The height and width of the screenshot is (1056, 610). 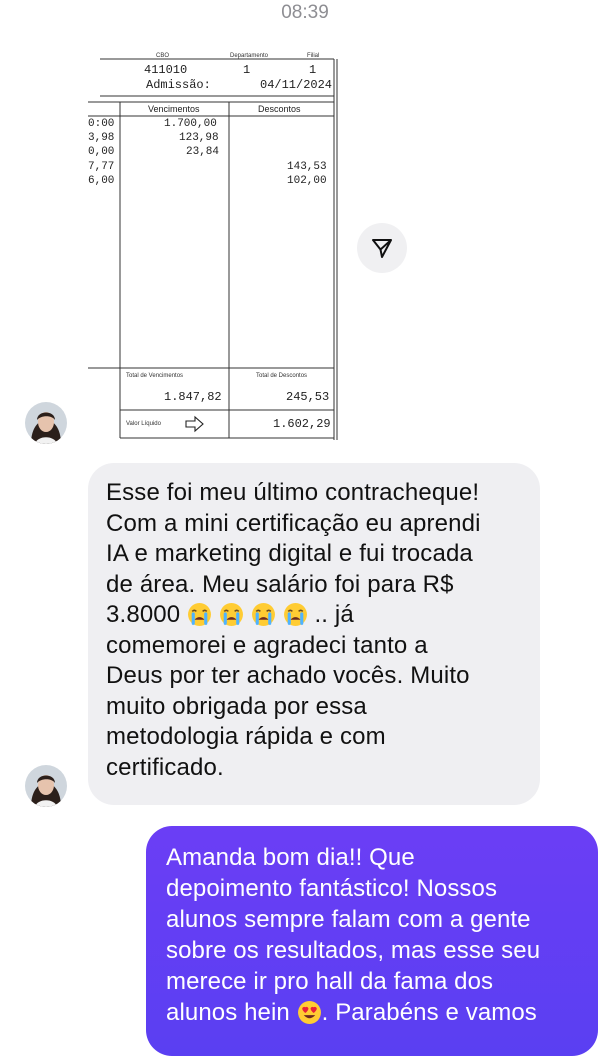 I want to click on message-line: muito obrigada por essa, so click(x=236, y=706).